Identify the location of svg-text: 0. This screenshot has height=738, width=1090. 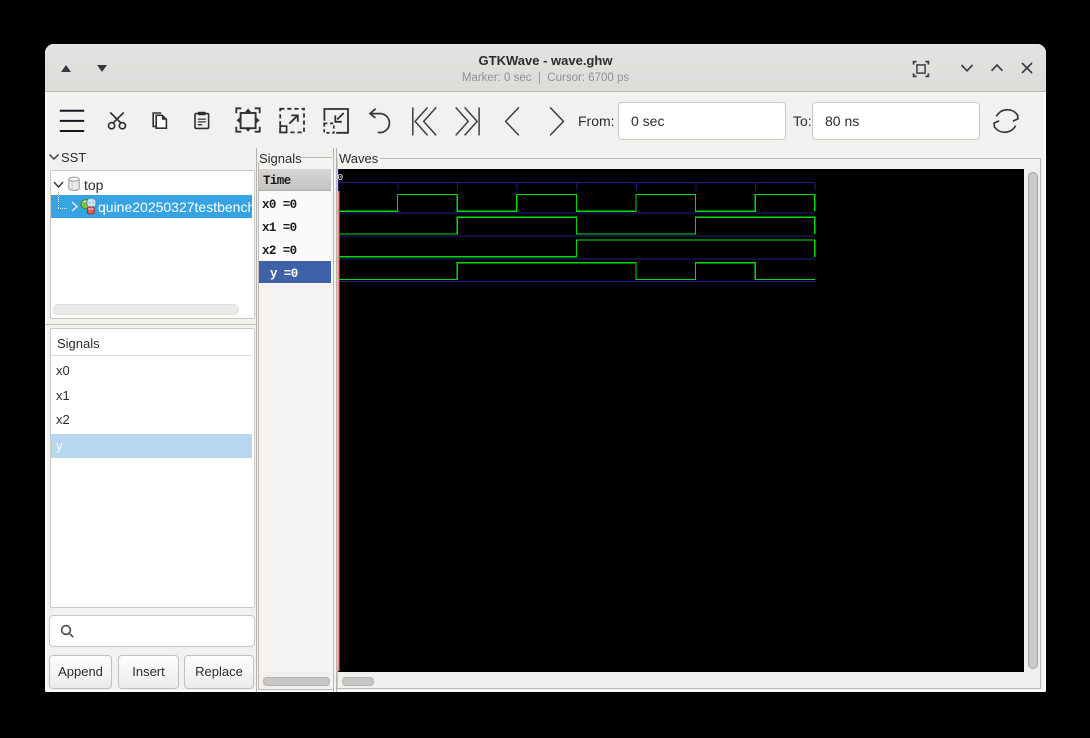
(341, 177).